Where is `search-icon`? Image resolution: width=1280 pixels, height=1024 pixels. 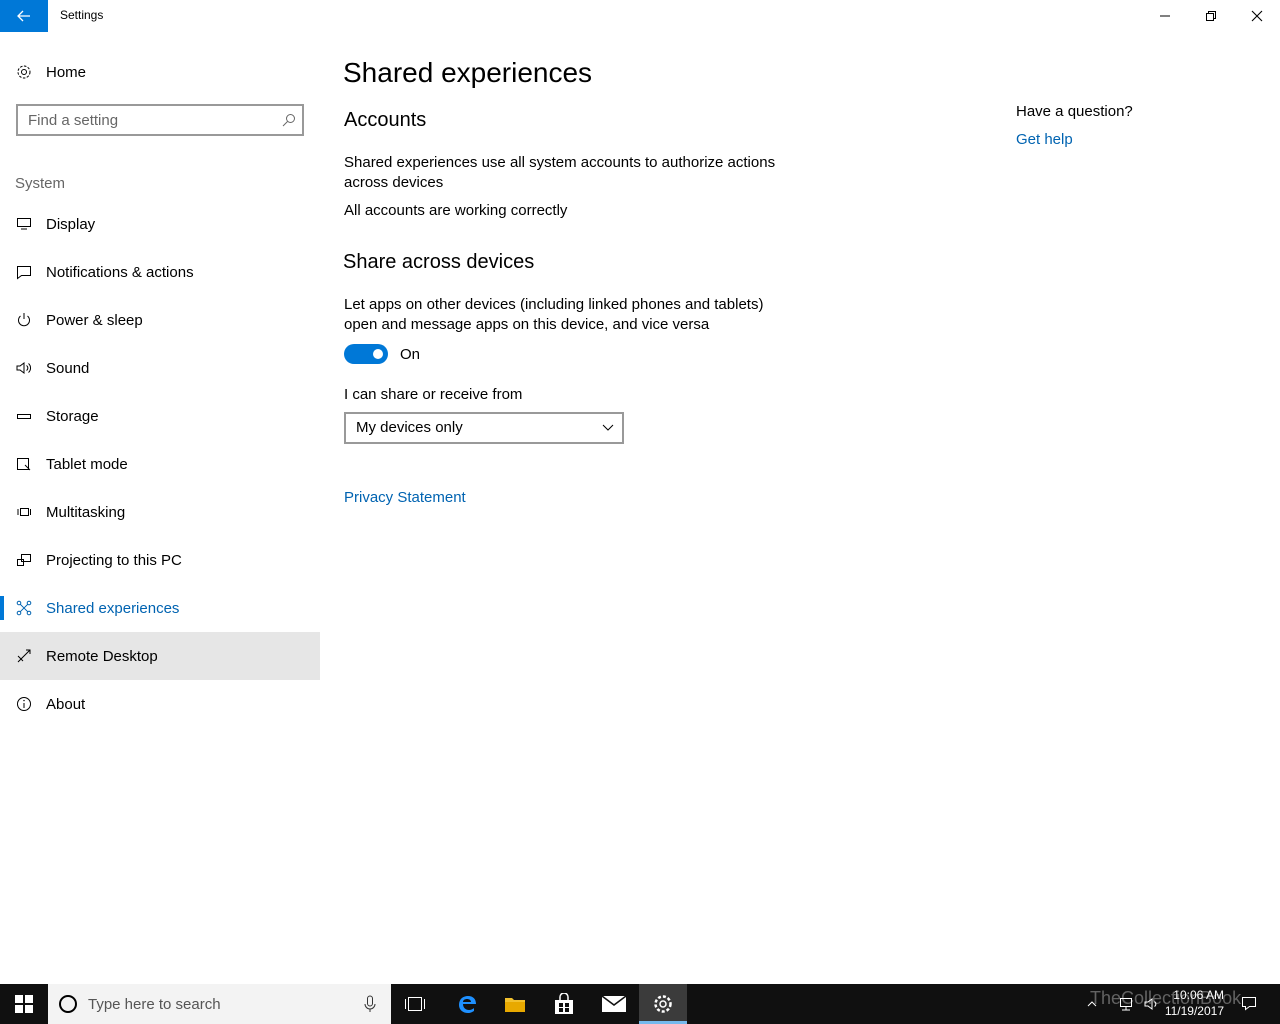 search-icon is located at coordinates (289, 120).